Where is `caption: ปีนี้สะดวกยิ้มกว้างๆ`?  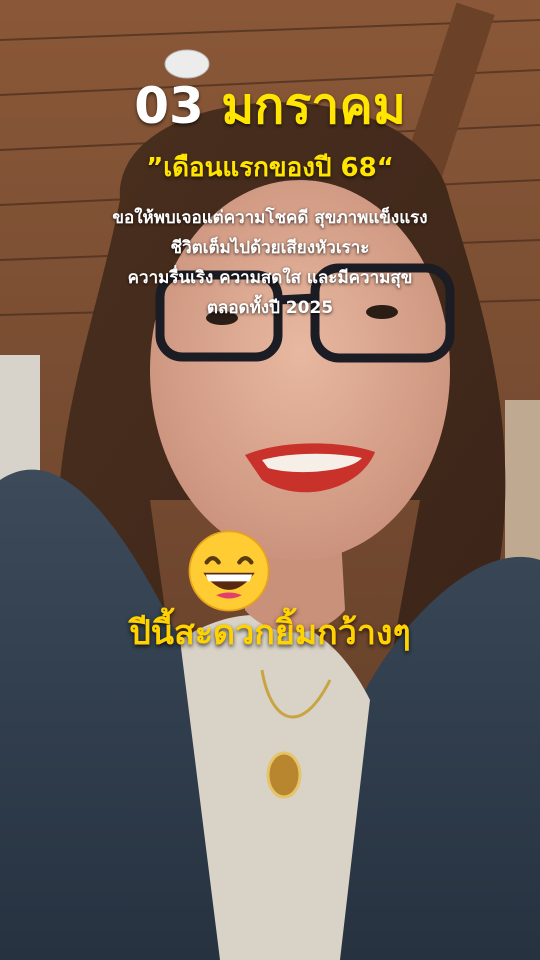 caption: ปีนี้สะดวกยิ้มกว้างๆ is located at coordinates (270, 633).